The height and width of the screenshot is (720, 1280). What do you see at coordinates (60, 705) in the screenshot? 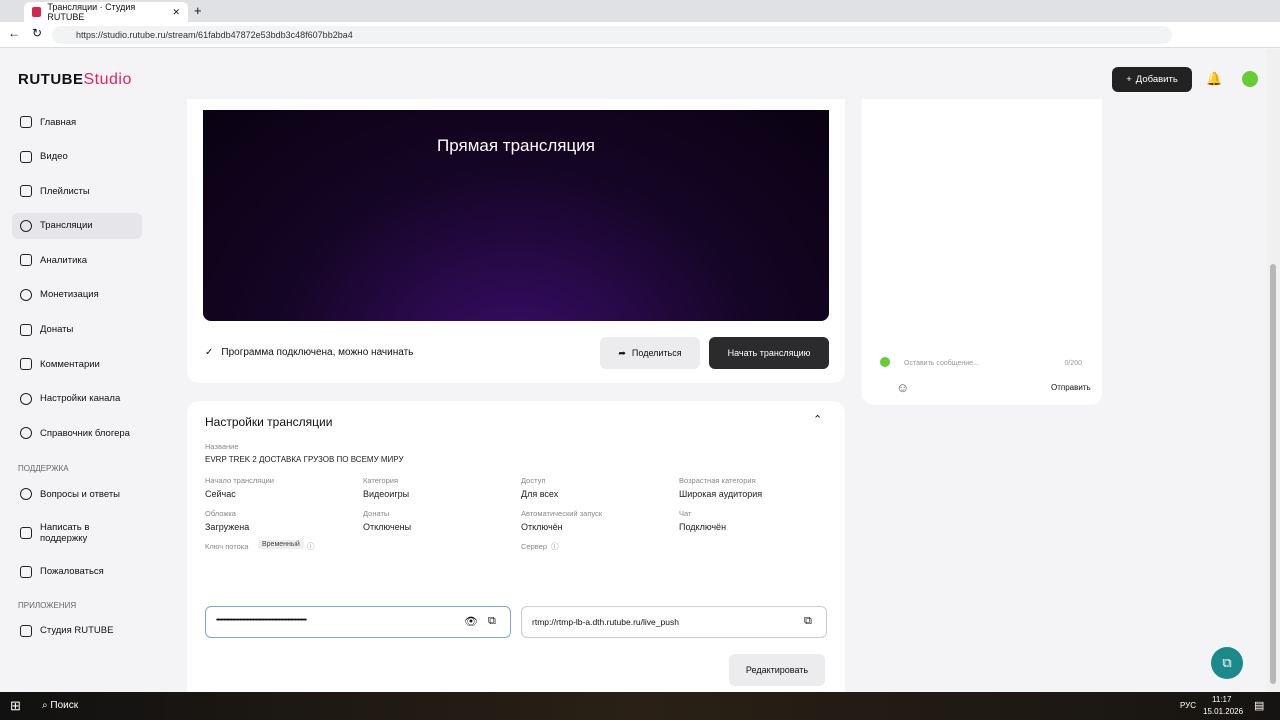
I see `taskbar-search: ⌕ Поиск` at bounding box center [60, 705].